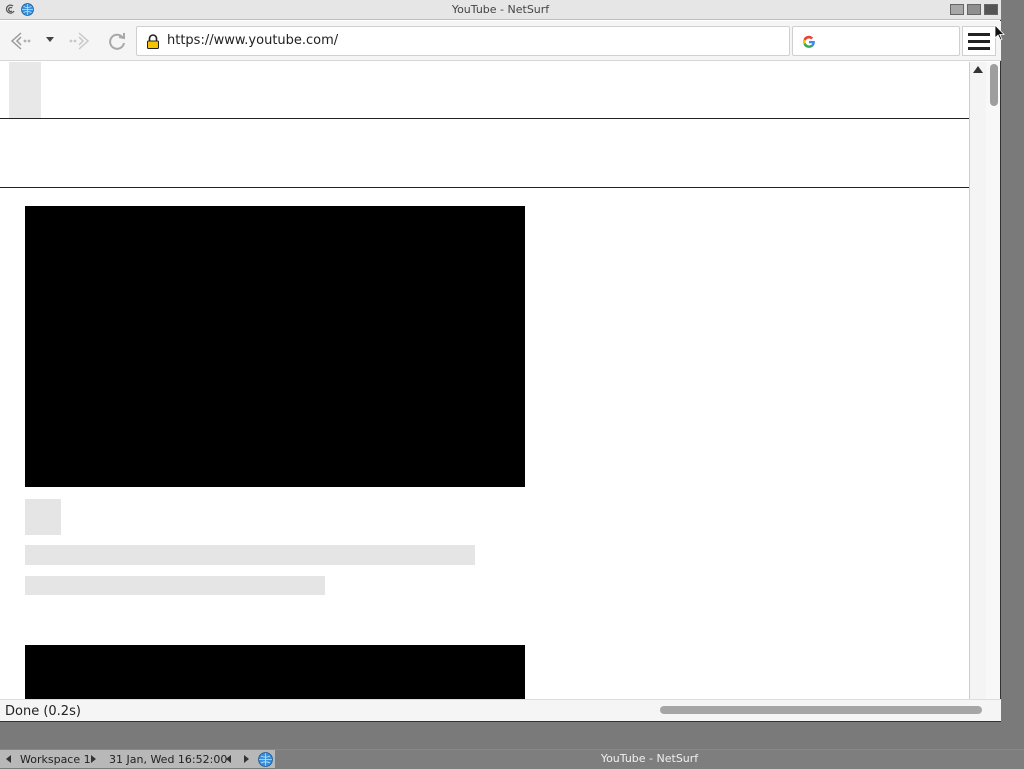  I want to click on next-workspace-icon, so click(93, 759).